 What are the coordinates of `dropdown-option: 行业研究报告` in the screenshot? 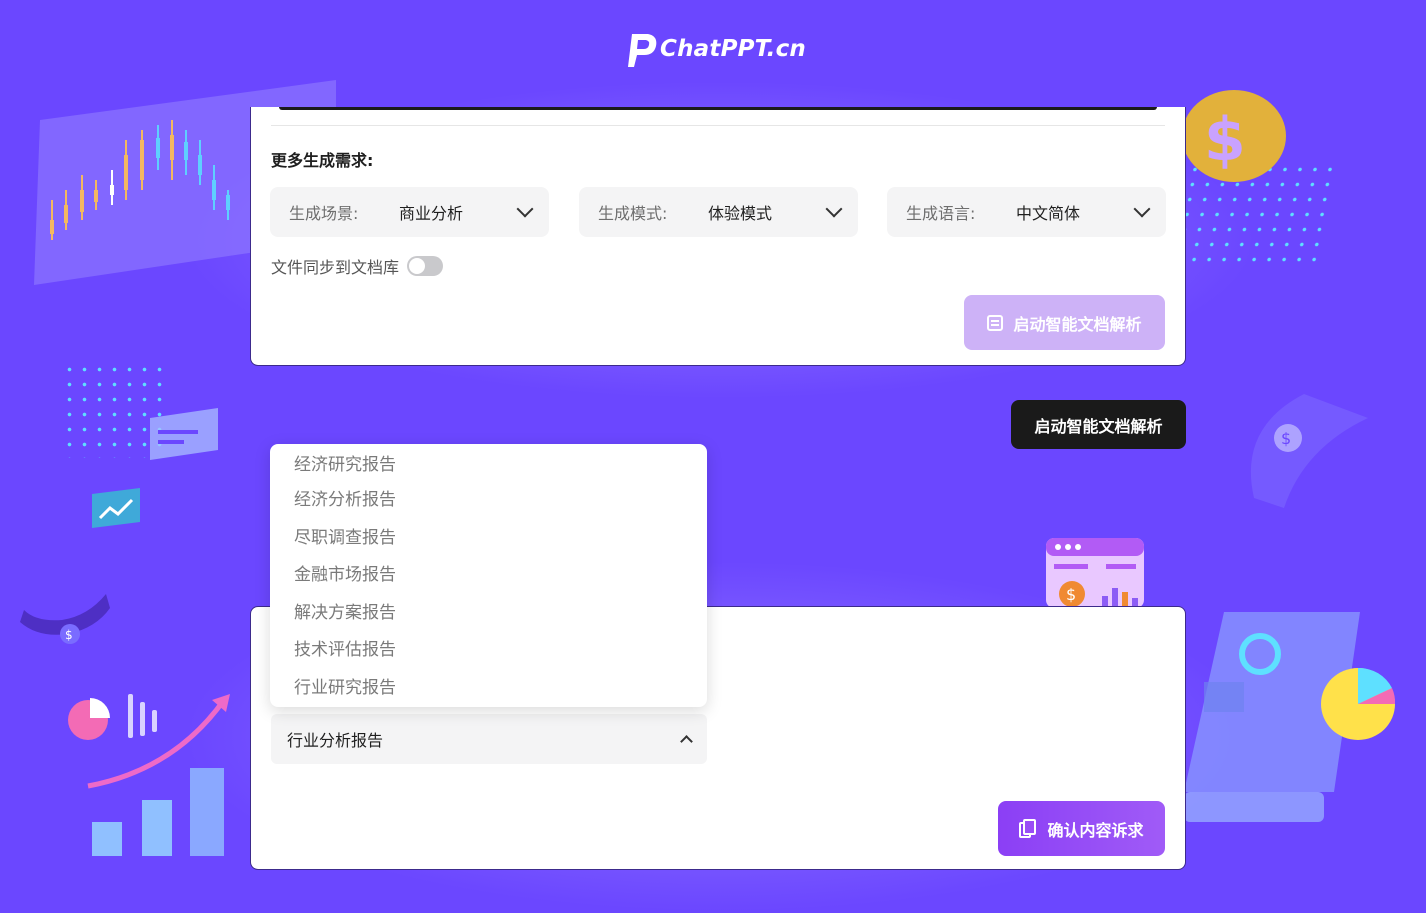 It's located at (488, 689).